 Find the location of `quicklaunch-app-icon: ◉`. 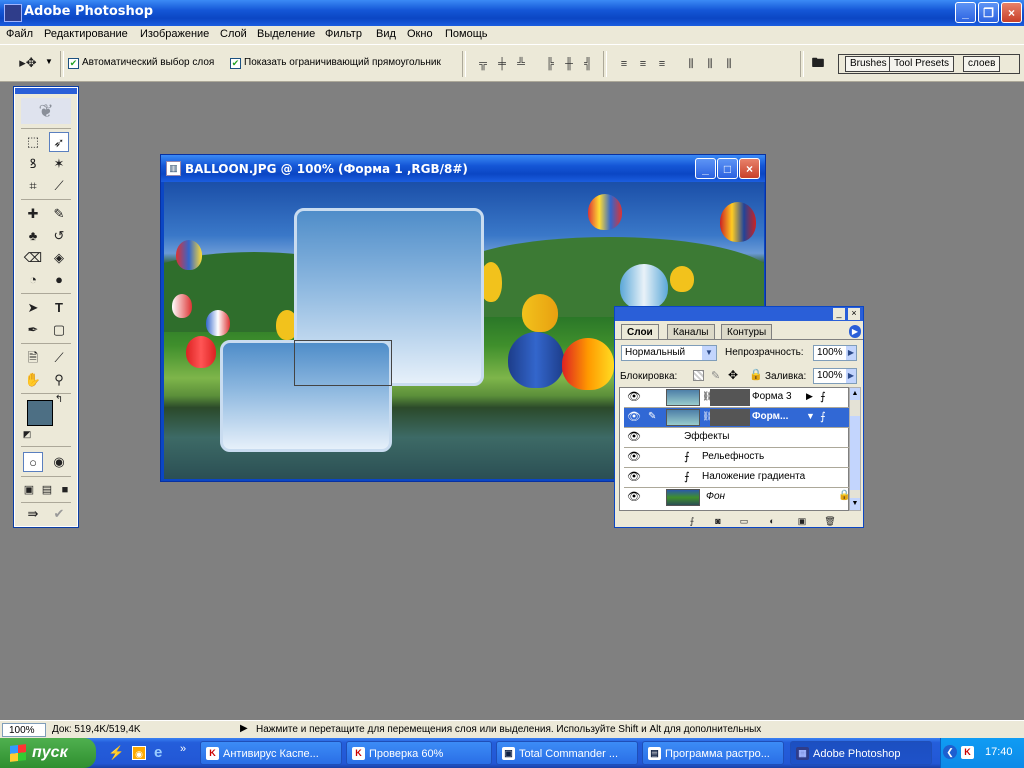

quicklaunch-app-icon: ◉ is located at coordinates (139, 753).